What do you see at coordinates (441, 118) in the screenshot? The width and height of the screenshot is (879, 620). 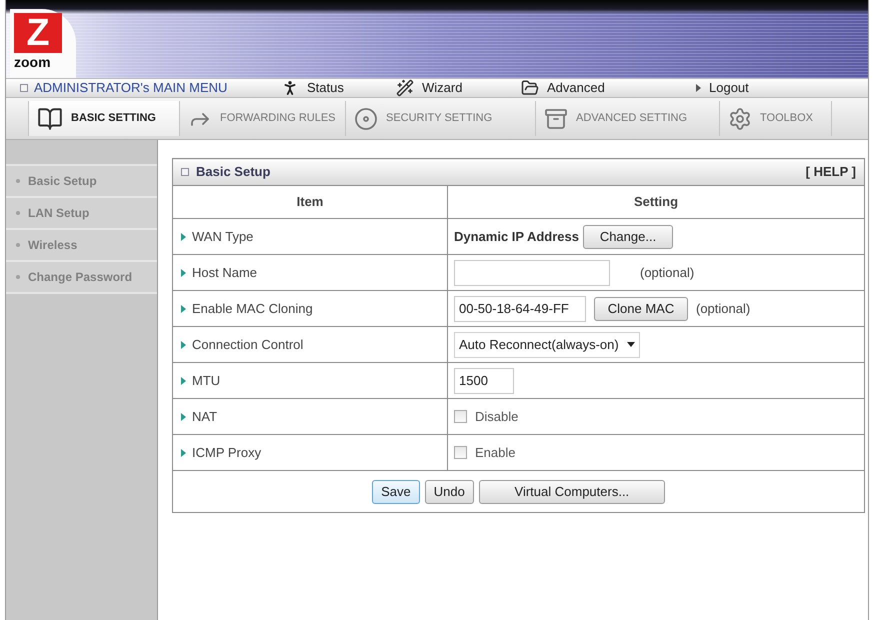 I see `tab: SECURITY SETTING` at bounding box center [441, 118].